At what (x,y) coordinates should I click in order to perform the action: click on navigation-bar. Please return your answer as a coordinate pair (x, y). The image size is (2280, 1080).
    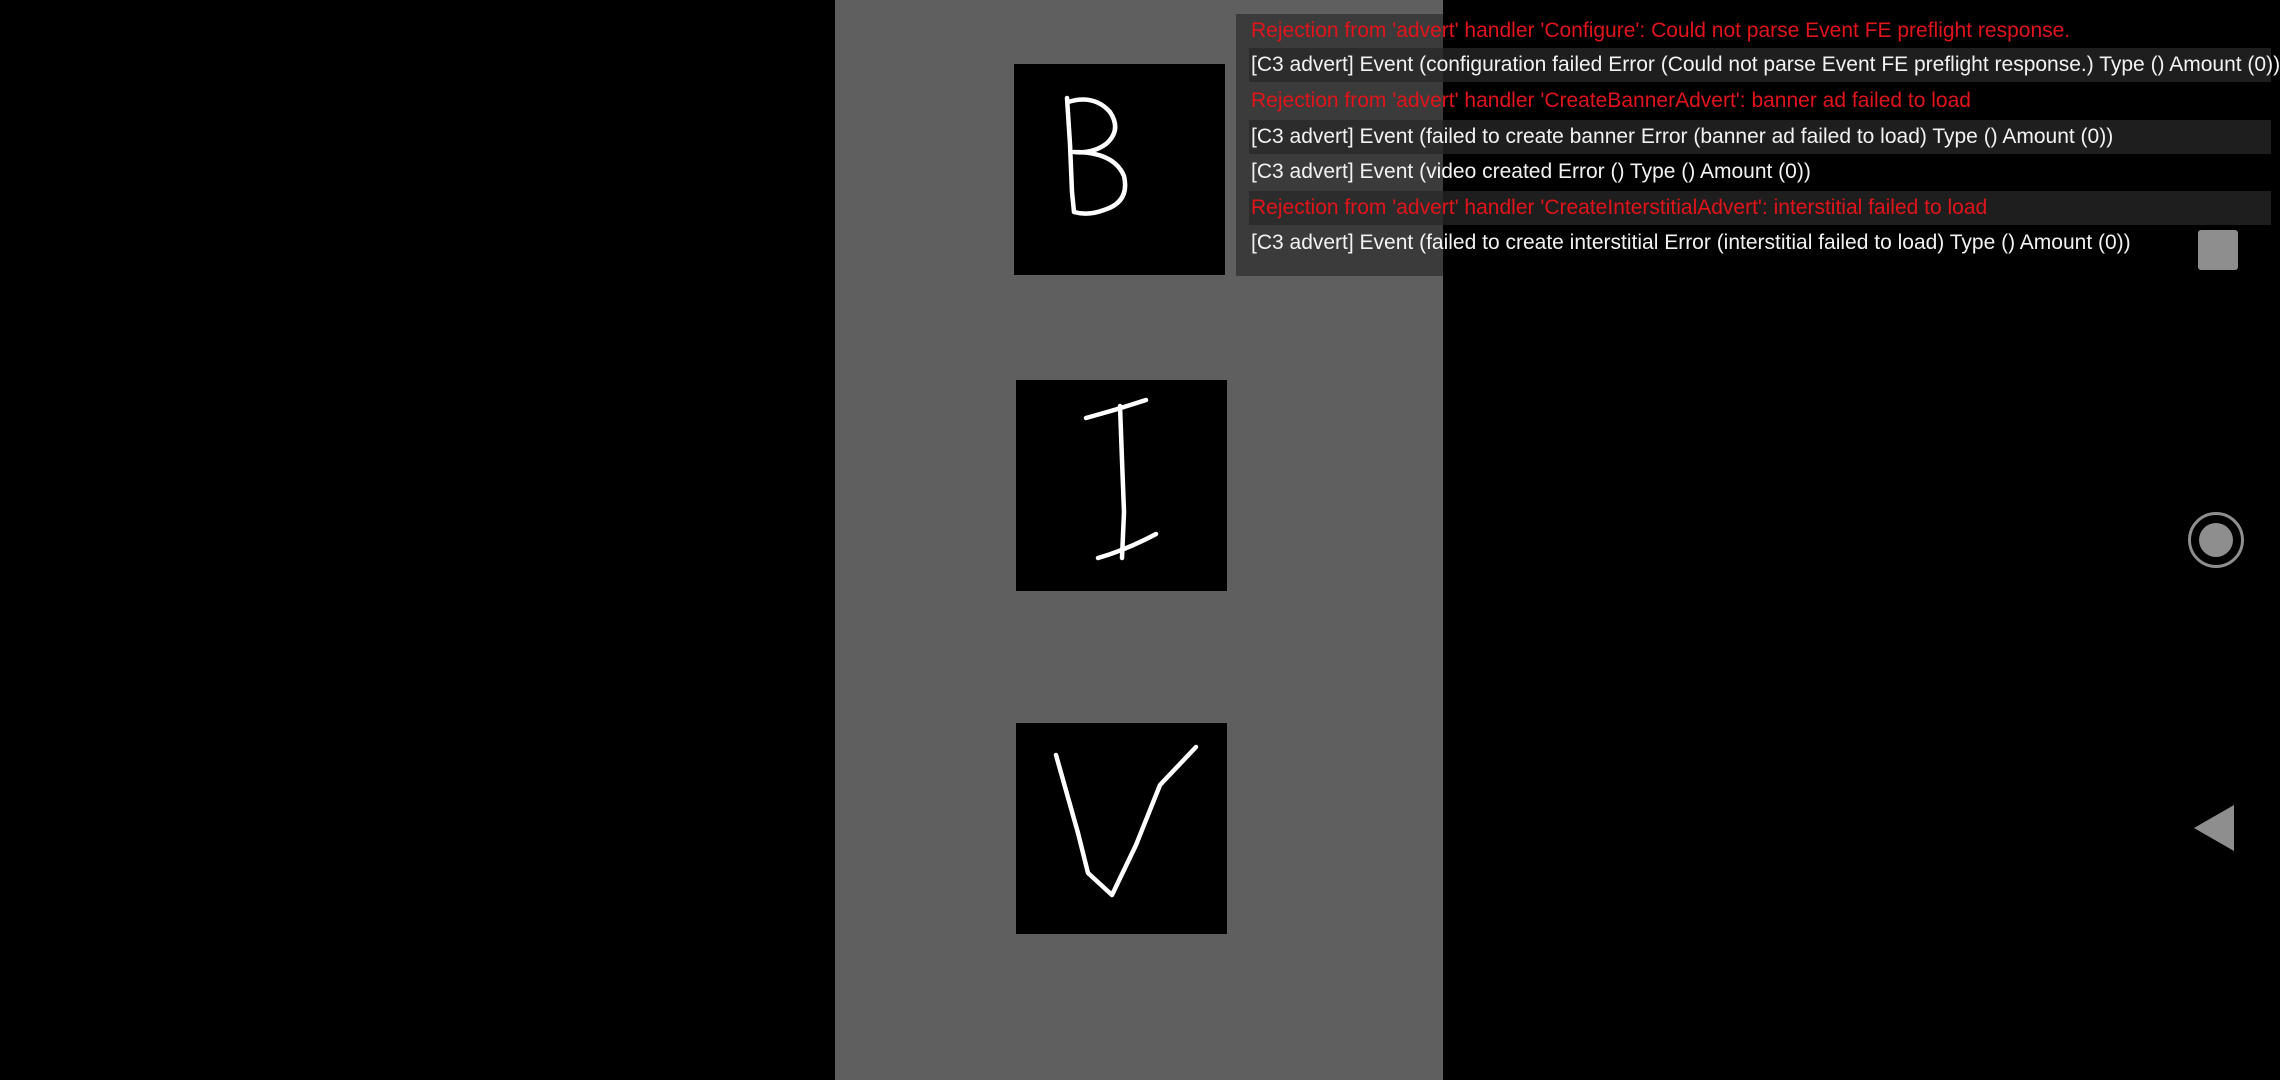
    Looking at the image, I should click on (2230, 540).